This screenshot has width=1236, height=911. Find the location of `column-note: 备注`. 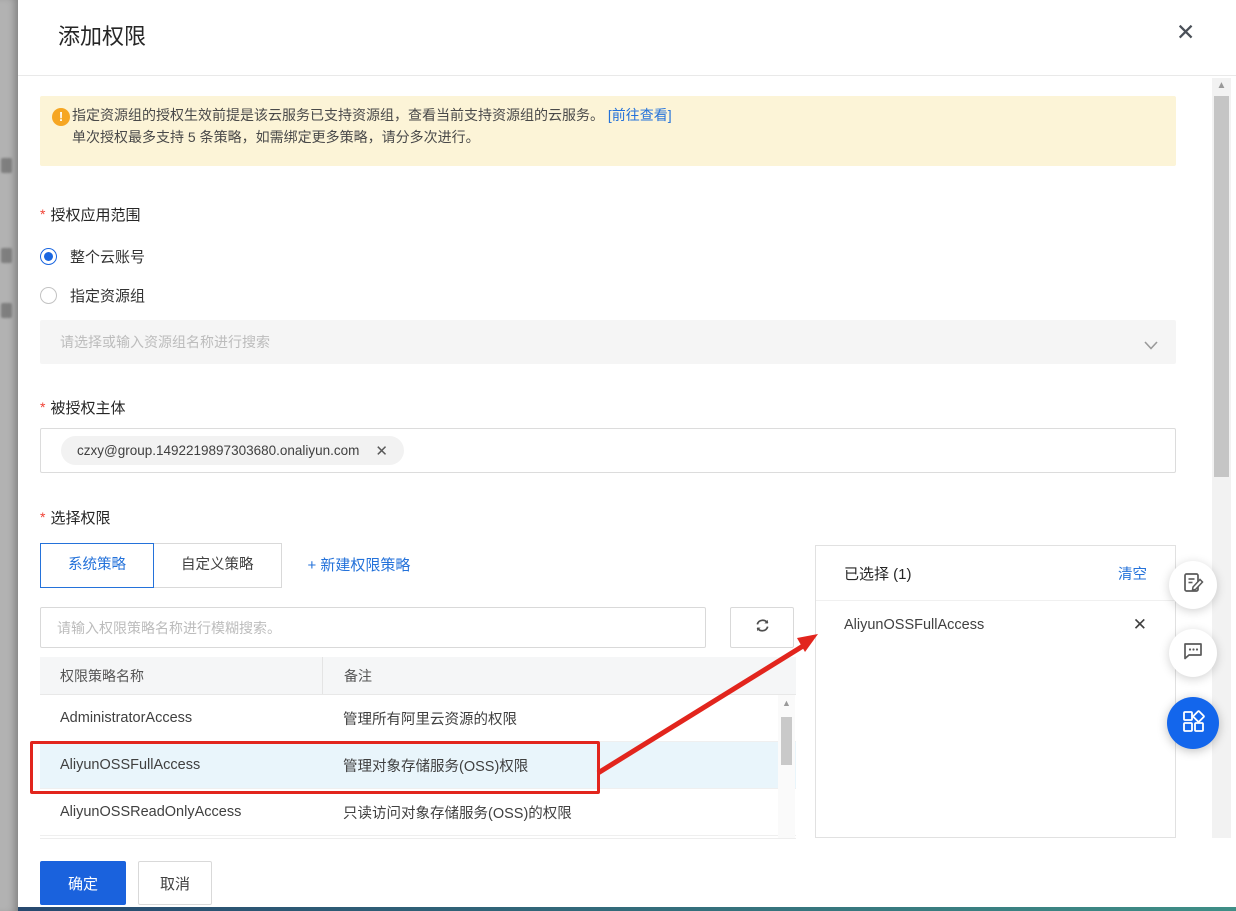

column-note: 备注 is located at coordinates (559, 675).